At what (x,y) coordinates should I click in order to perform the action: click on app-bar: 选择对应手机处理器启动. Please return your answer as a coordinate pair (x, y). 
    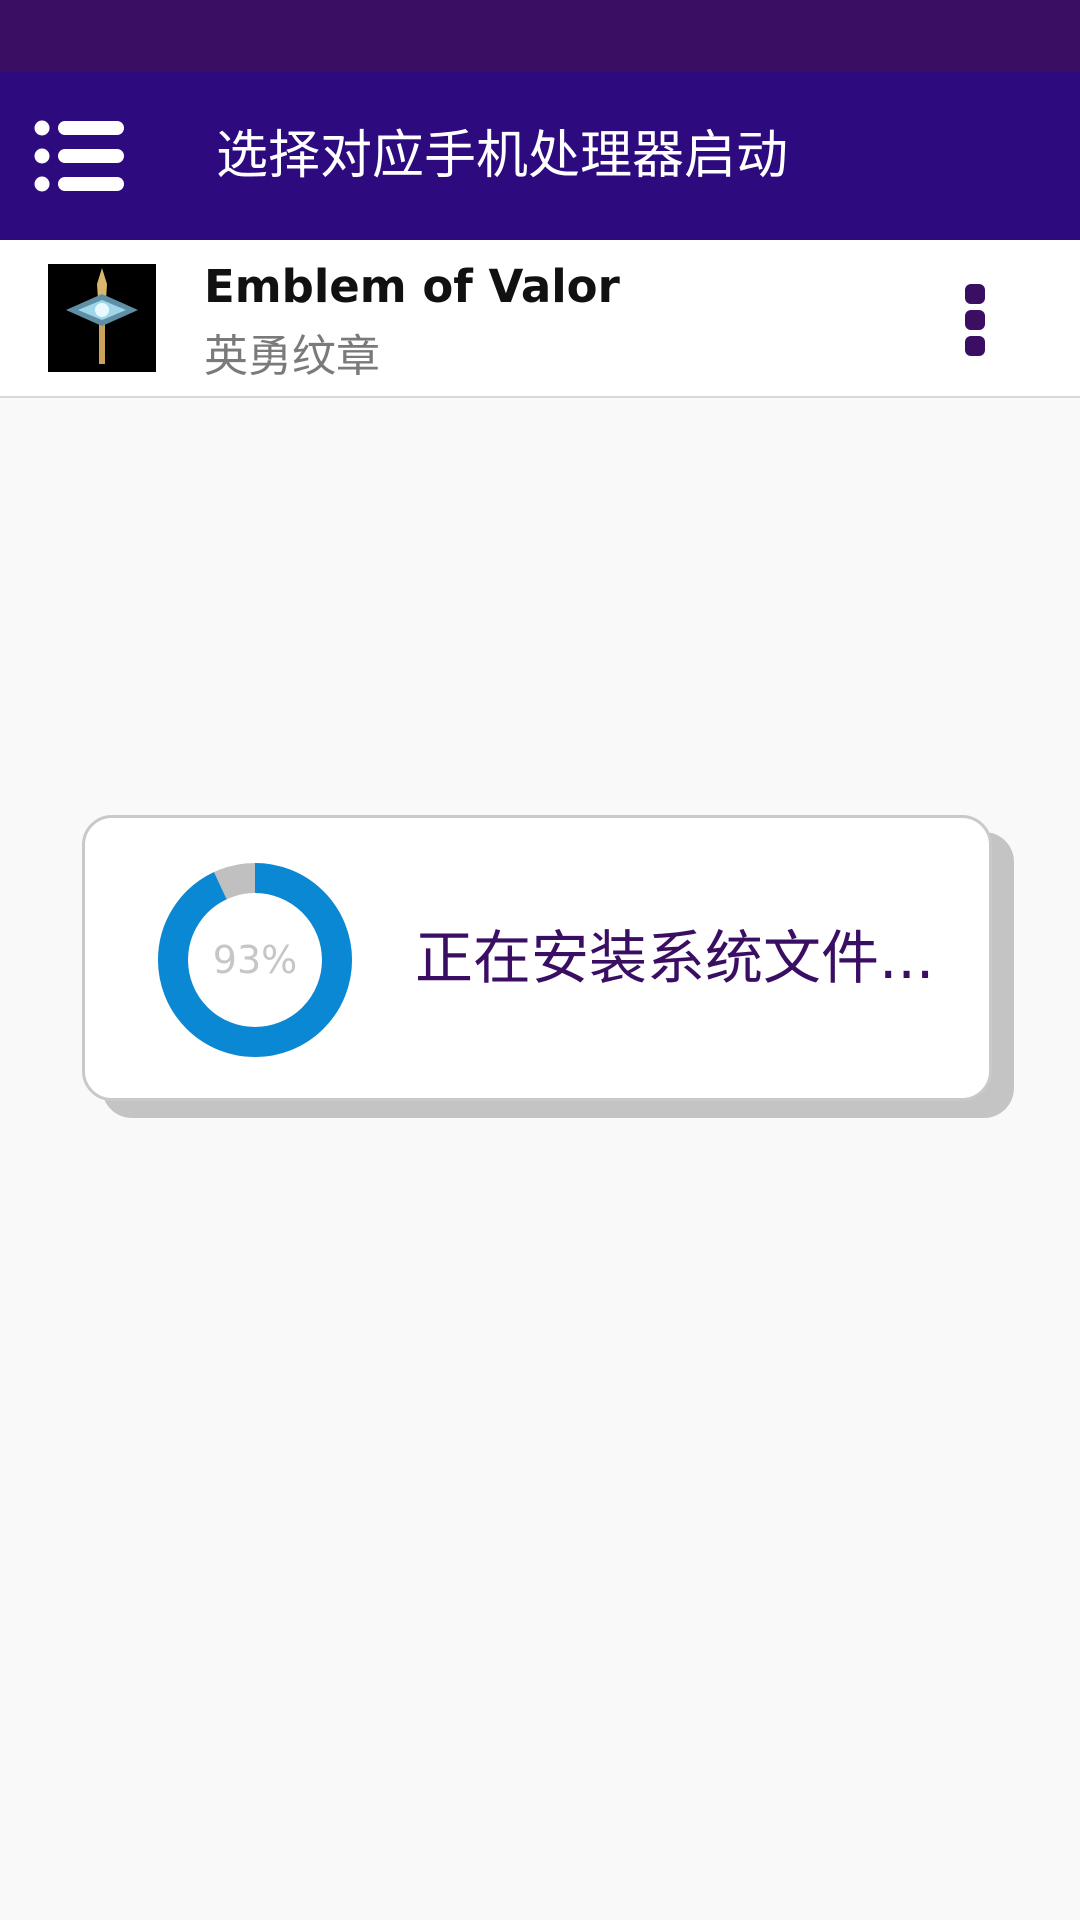
    Looking at the image, I should click on (540, 156).